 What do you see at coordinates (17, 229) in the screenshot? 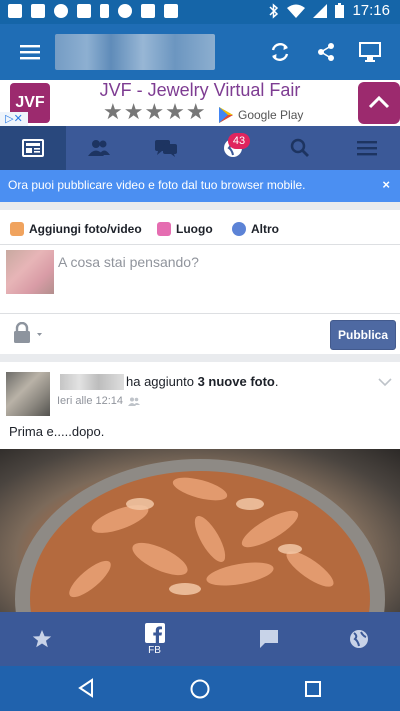
I see `photo-icon` at bounding box center [17, 229].